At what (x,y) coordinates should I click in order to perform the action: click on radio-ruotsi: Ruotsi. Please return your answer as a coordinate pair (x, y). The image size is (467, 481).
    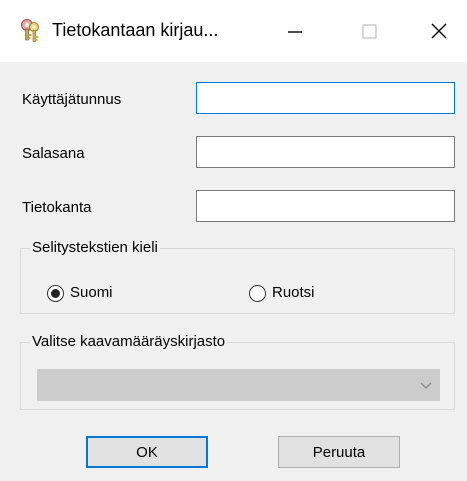
    Looking at the image, I should click on (282, 293).